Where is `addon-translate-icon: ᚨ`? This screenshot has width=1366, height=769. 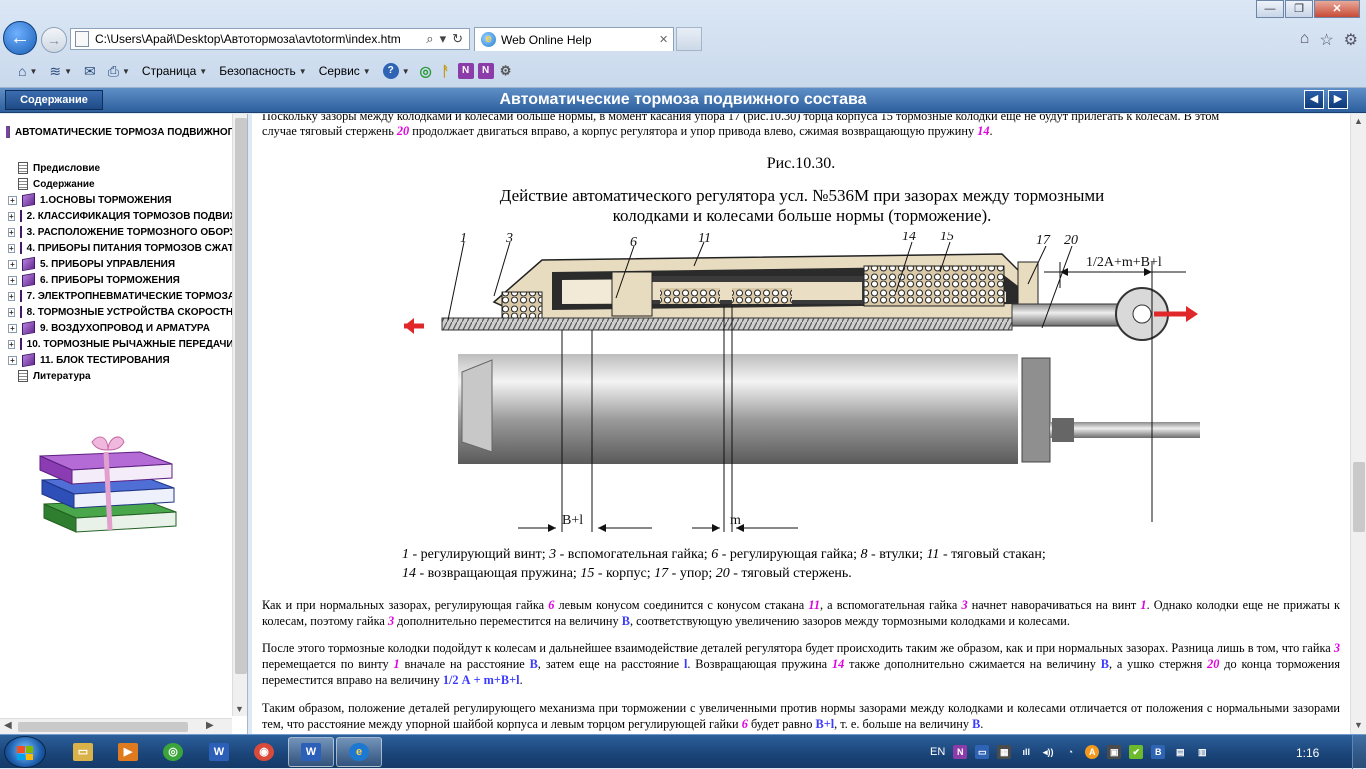 addon-translate-icon: ᚨ is located at coordinates (446, 71).